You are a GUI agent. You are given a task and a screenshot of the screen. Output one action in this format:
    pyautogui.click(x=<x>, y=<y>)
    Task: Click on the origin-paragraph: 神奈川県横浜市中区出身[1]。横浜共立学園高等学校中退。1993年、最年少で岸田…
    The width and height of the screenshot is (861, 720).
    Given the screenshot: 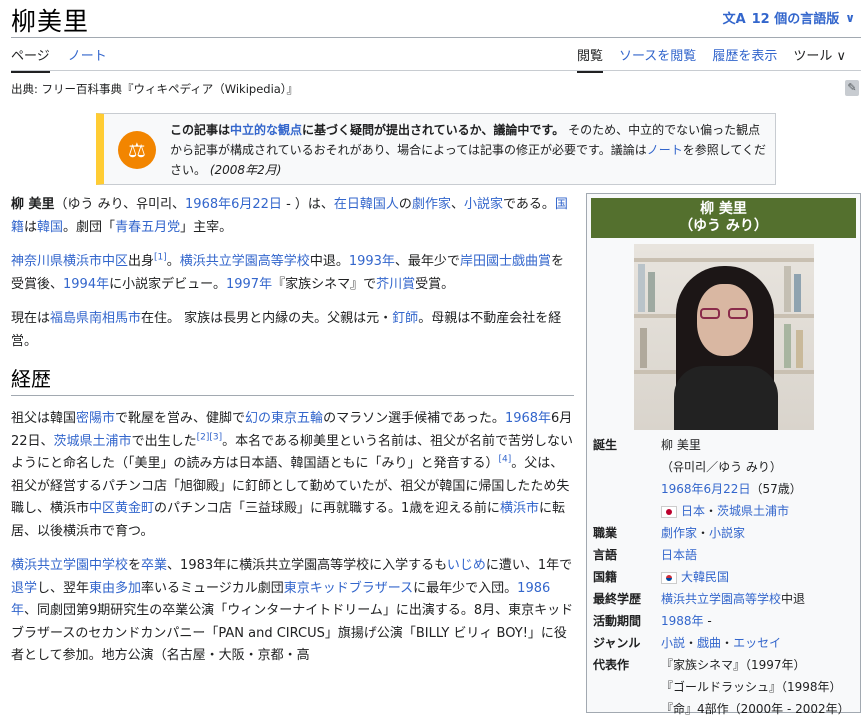 What is the action you would take?
    pyautogui.click(x=287, y=272)
    